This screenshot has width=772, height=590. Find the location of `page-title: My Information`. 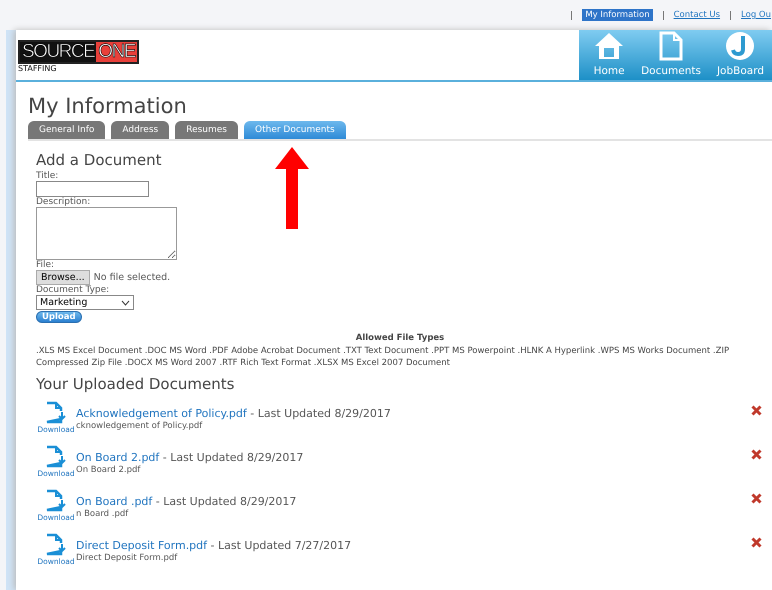

page-title: My Information is located at coordinates (108, 105).